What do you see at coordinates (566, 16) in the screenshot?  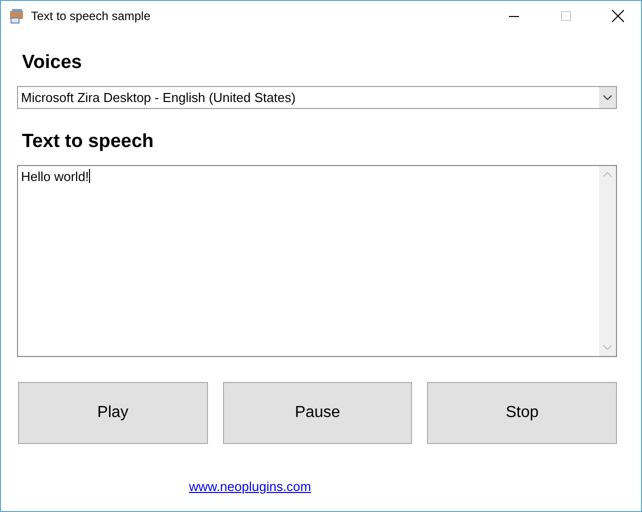 I see `maximize-icon` at bounding box center [566, 16].